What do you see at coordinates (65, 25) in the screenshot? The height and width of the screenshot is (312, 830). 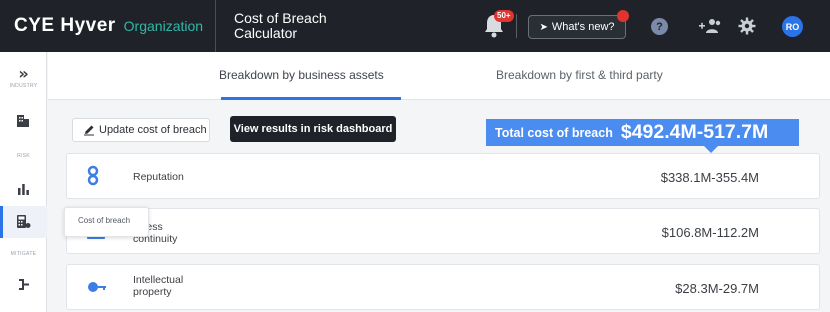 I see `cye-hyver-logo: CYE Hyver` at bounding box center [65, 25].